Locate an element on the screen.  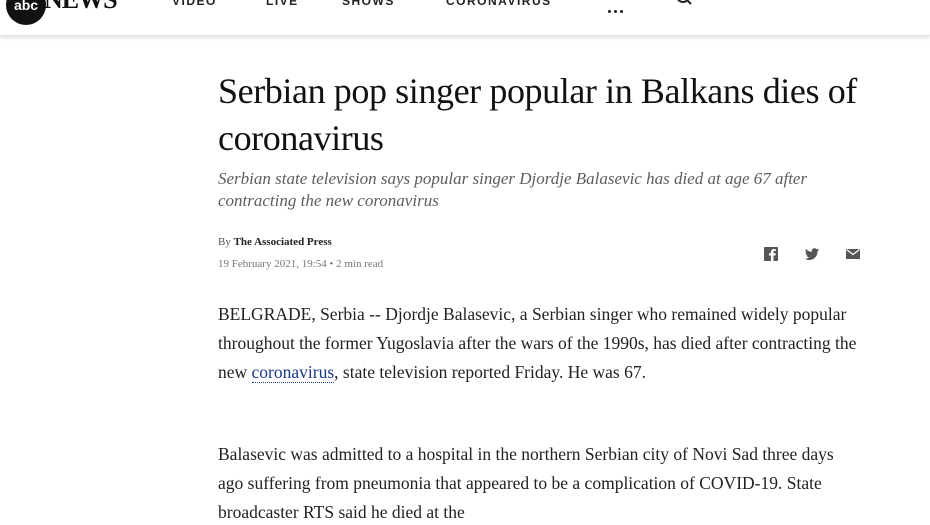
news-logo-text: NEWS is located at coordinates (81, 7).